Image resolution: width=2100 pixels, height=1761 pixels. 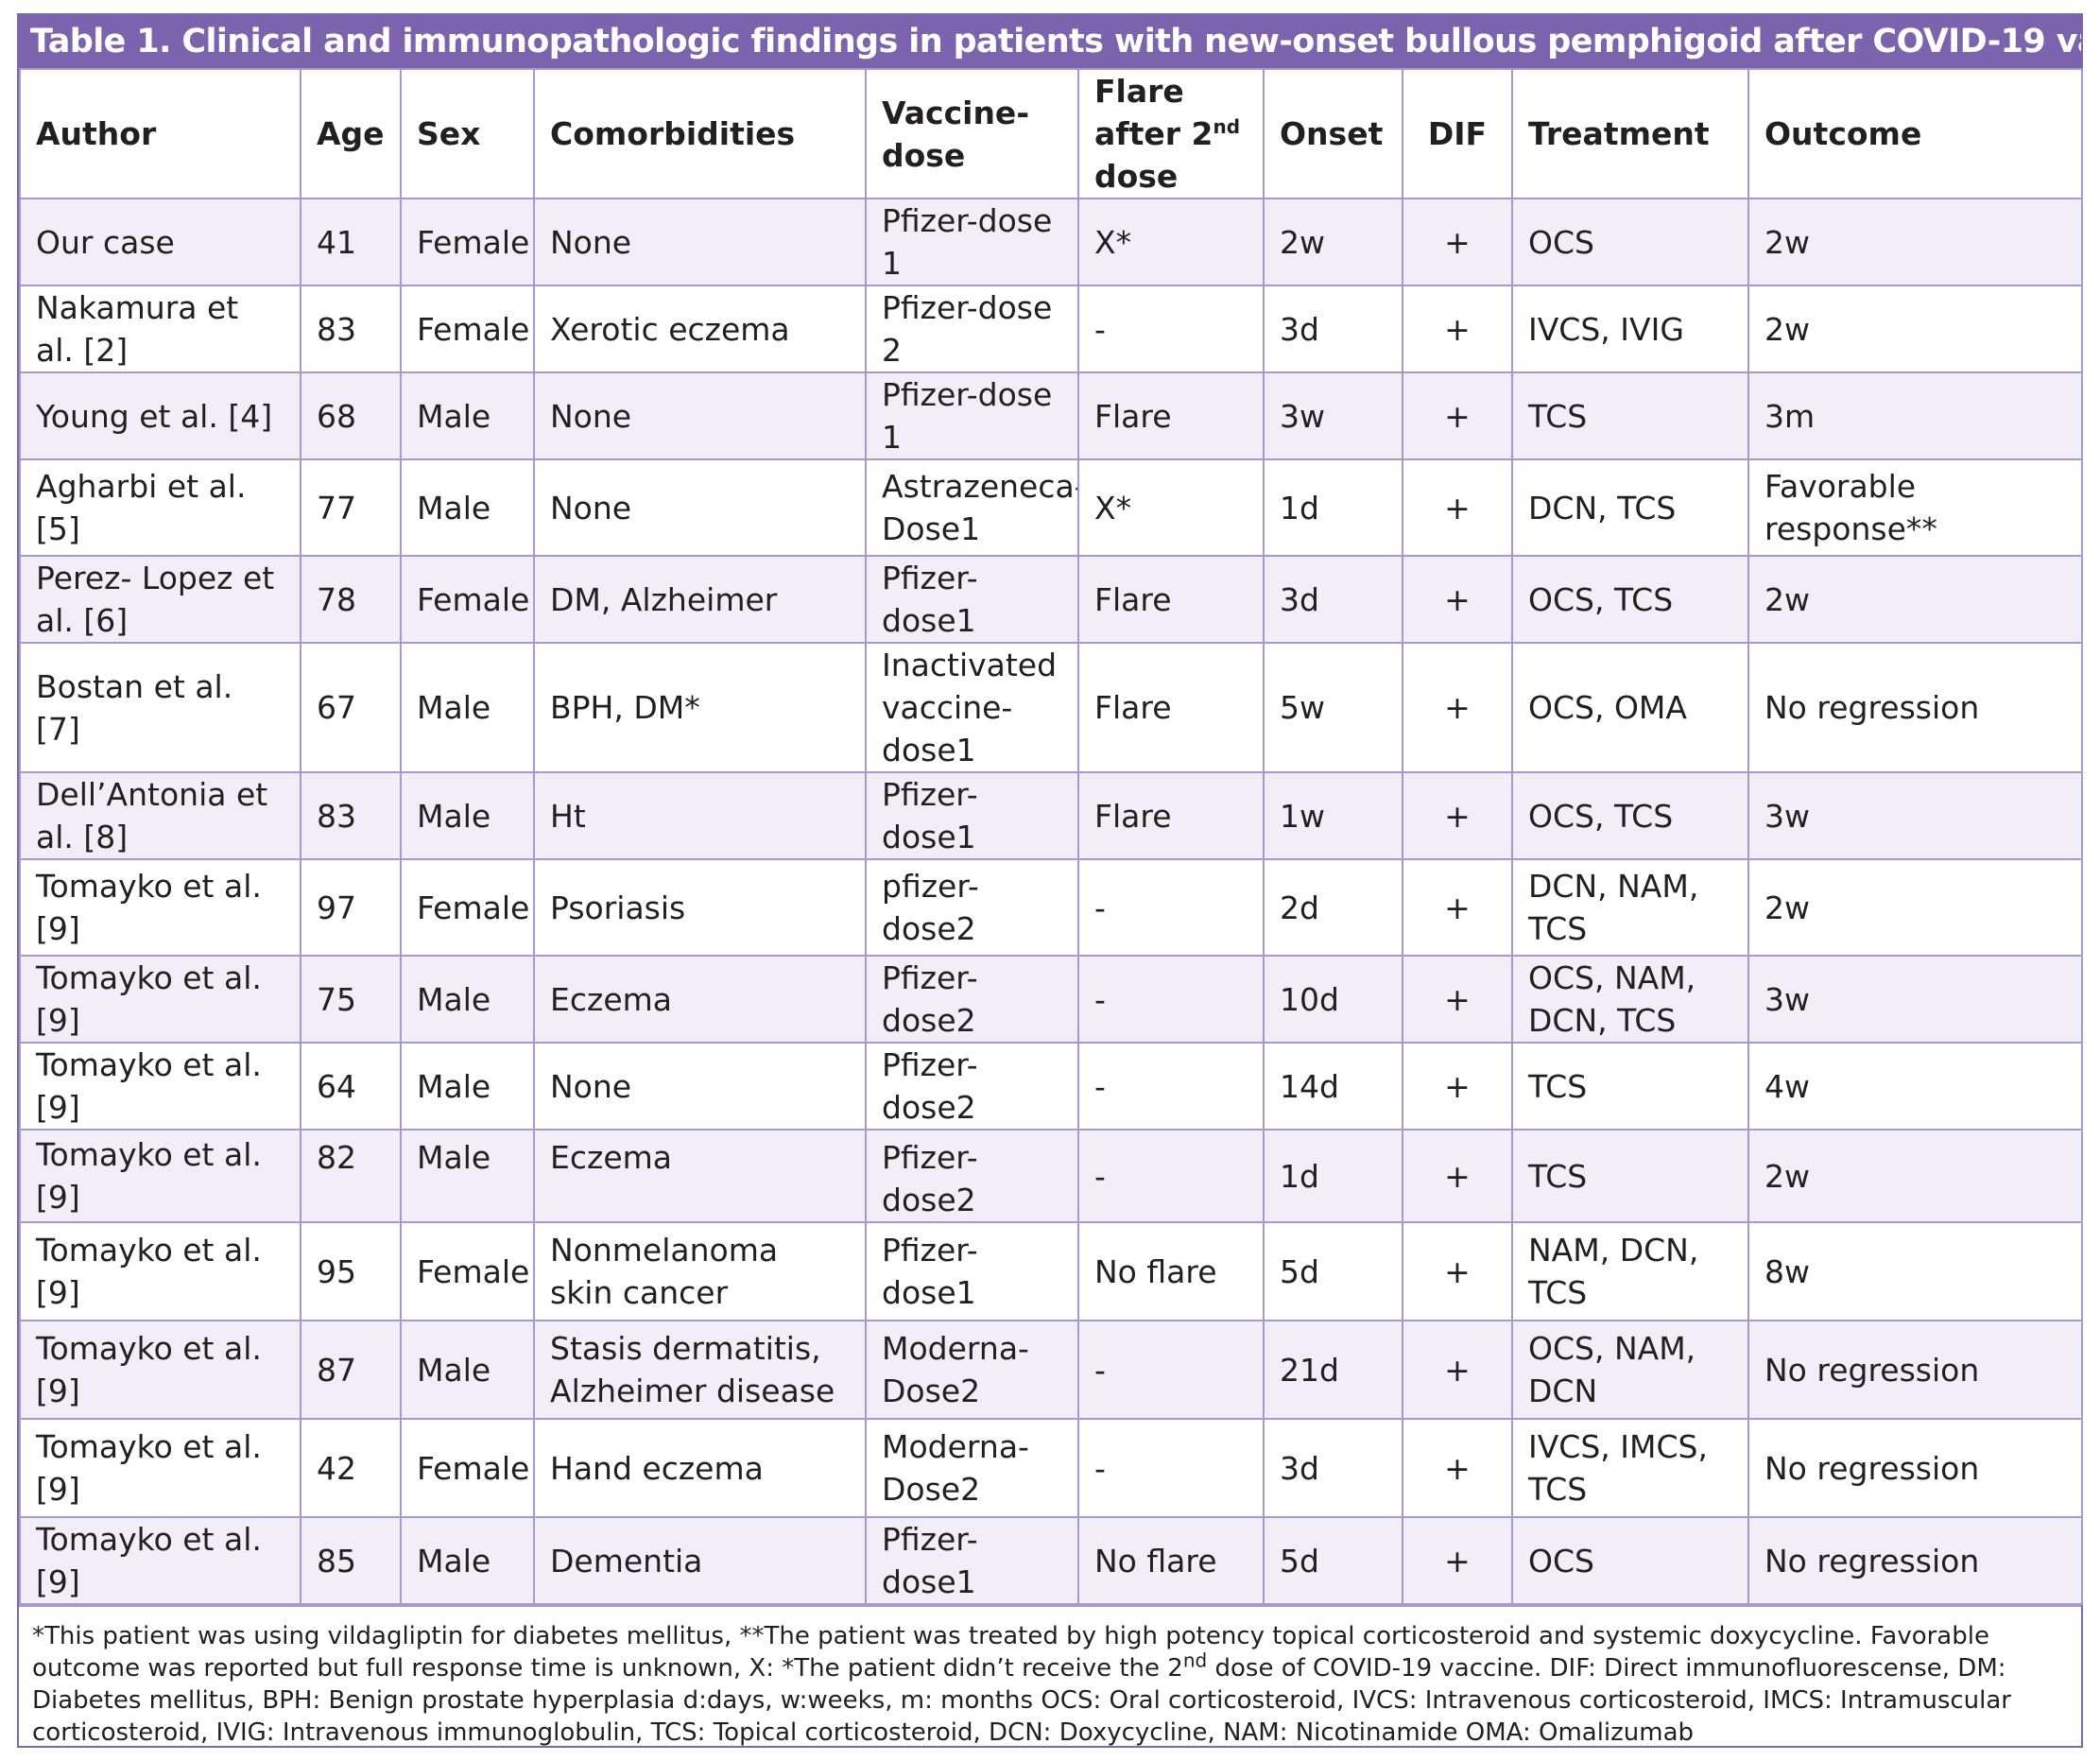 I want to click on header-flare-text: Flare after 2, so click(x=1154, y=112).